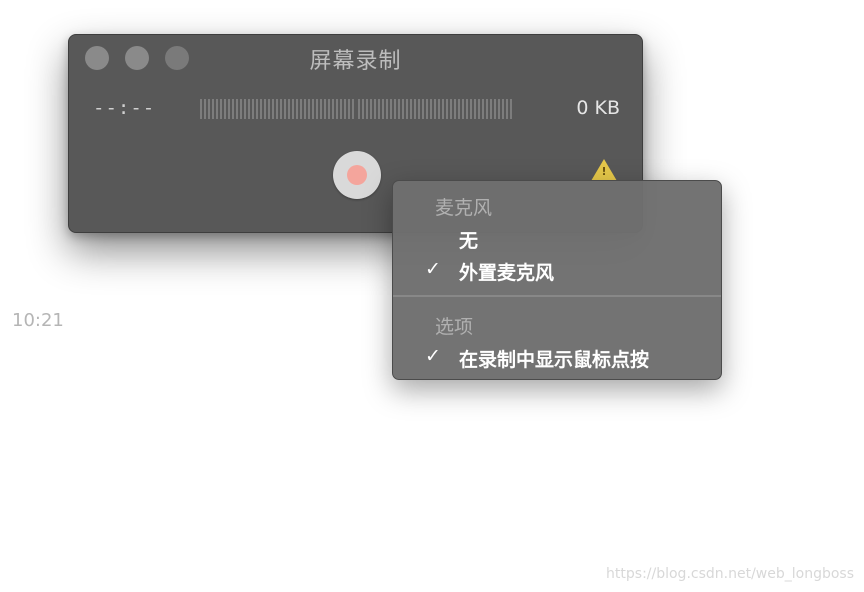  I want to click on menu-item-label: 无, so click(469, 241).